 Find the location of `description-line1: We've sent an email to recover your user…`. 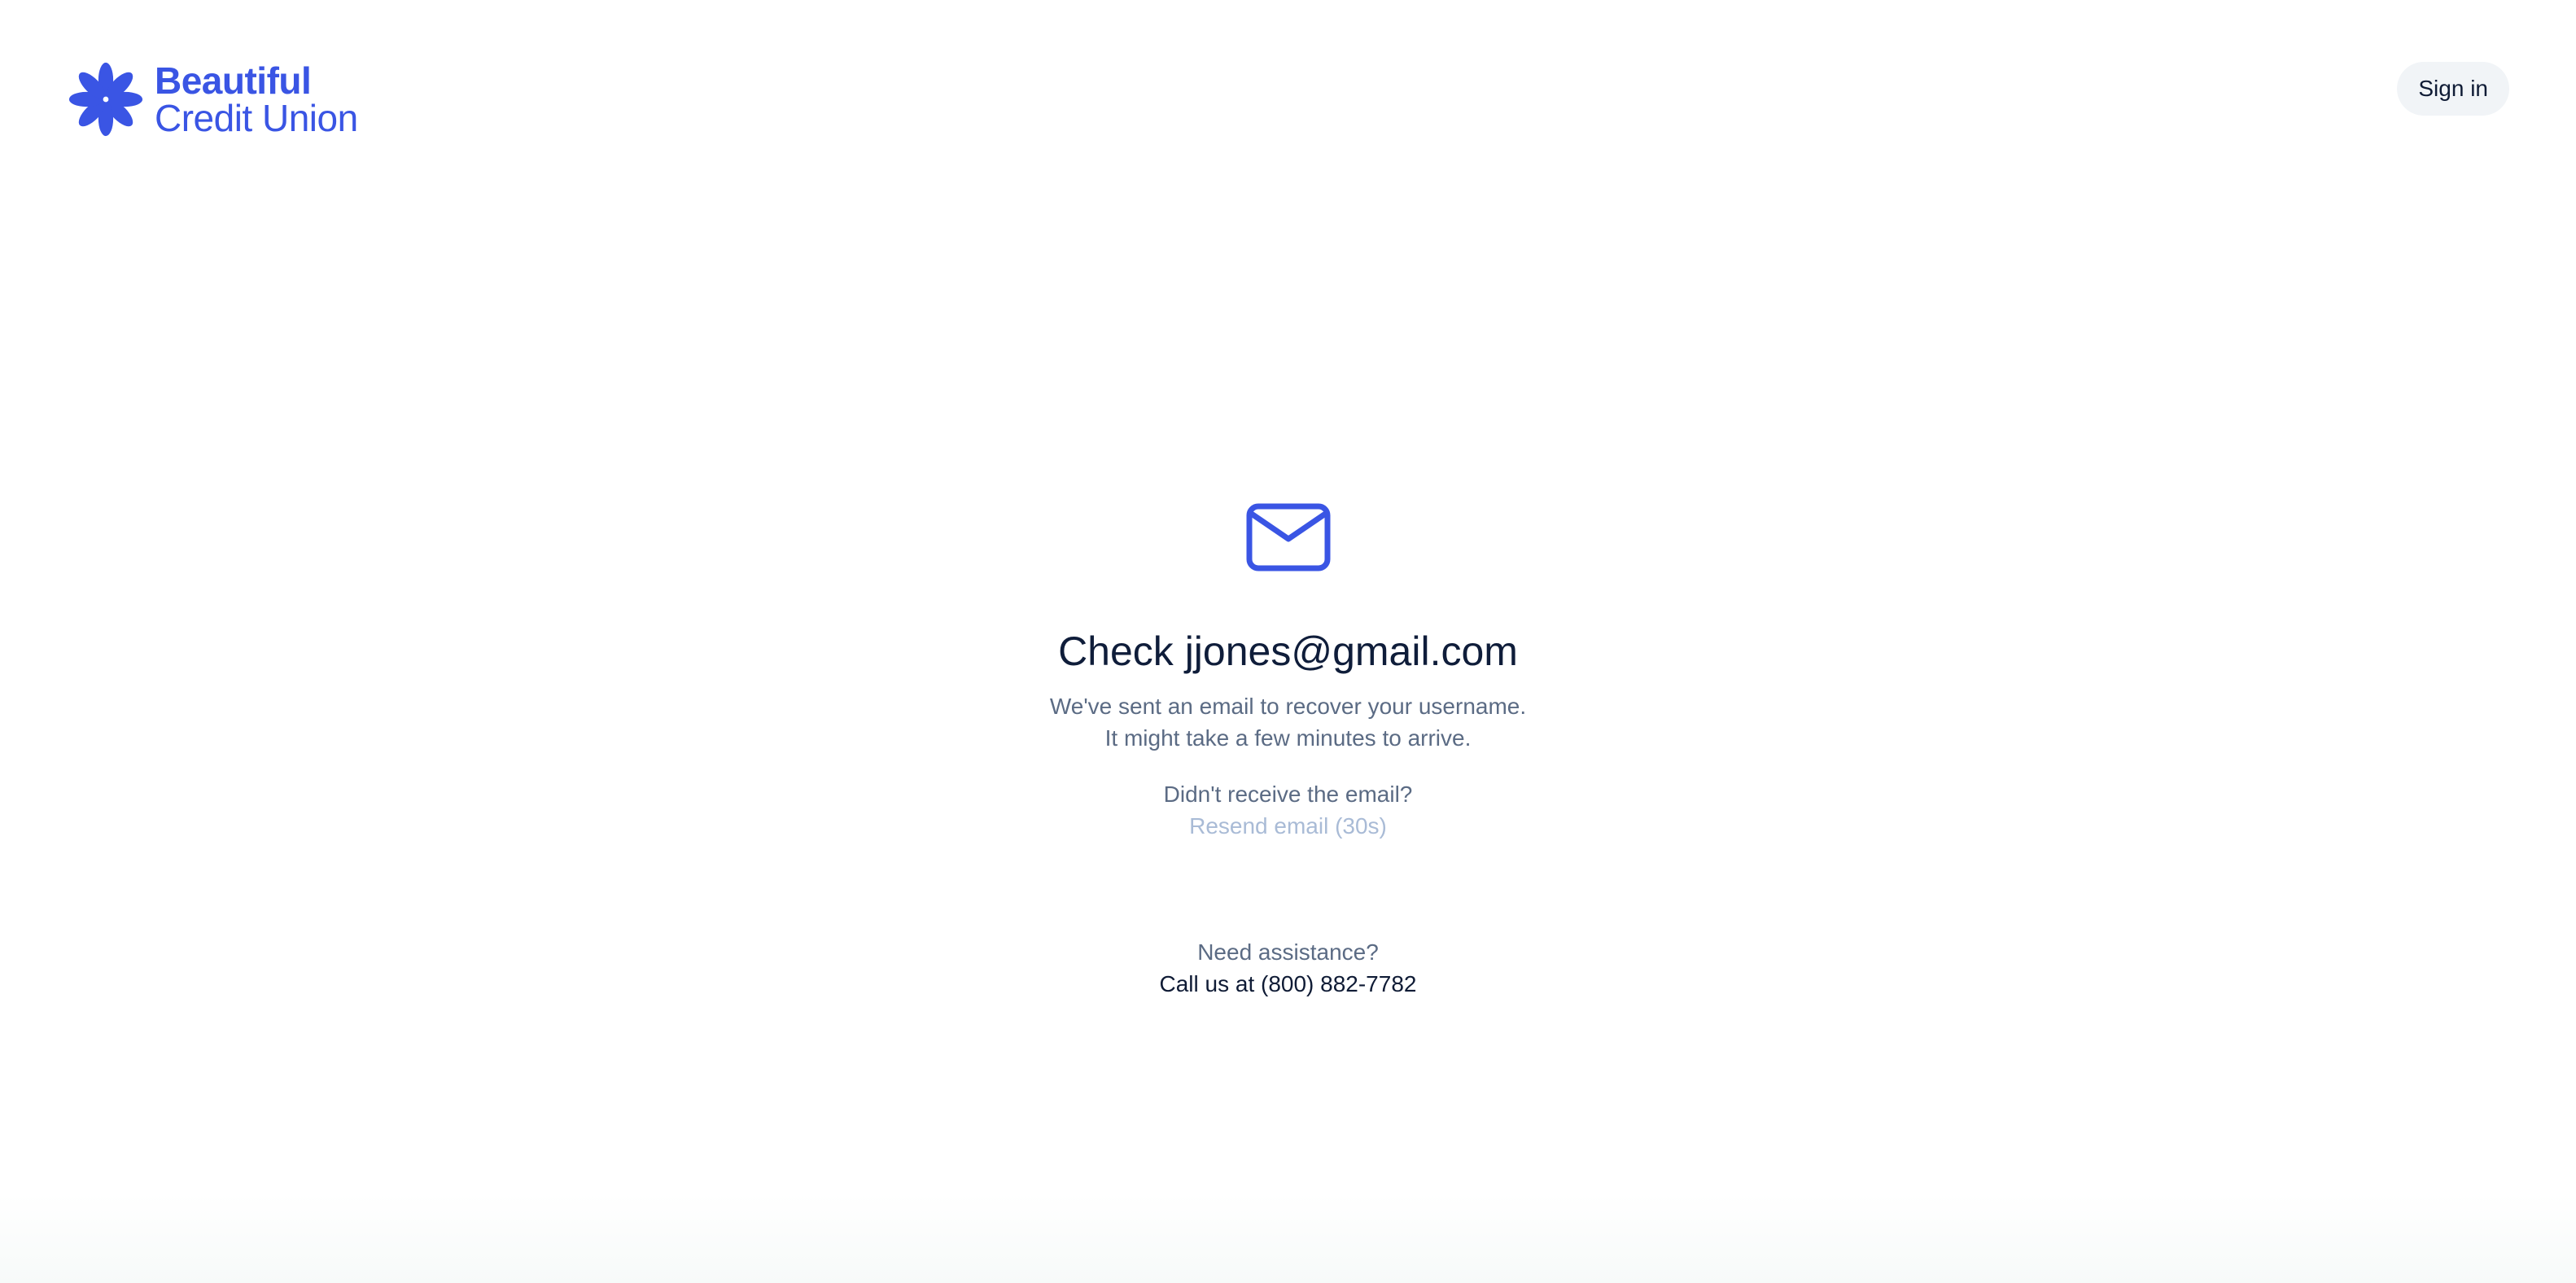

description-line1: We've sent an email to recover your user… is located at coordinates (1288, 707).